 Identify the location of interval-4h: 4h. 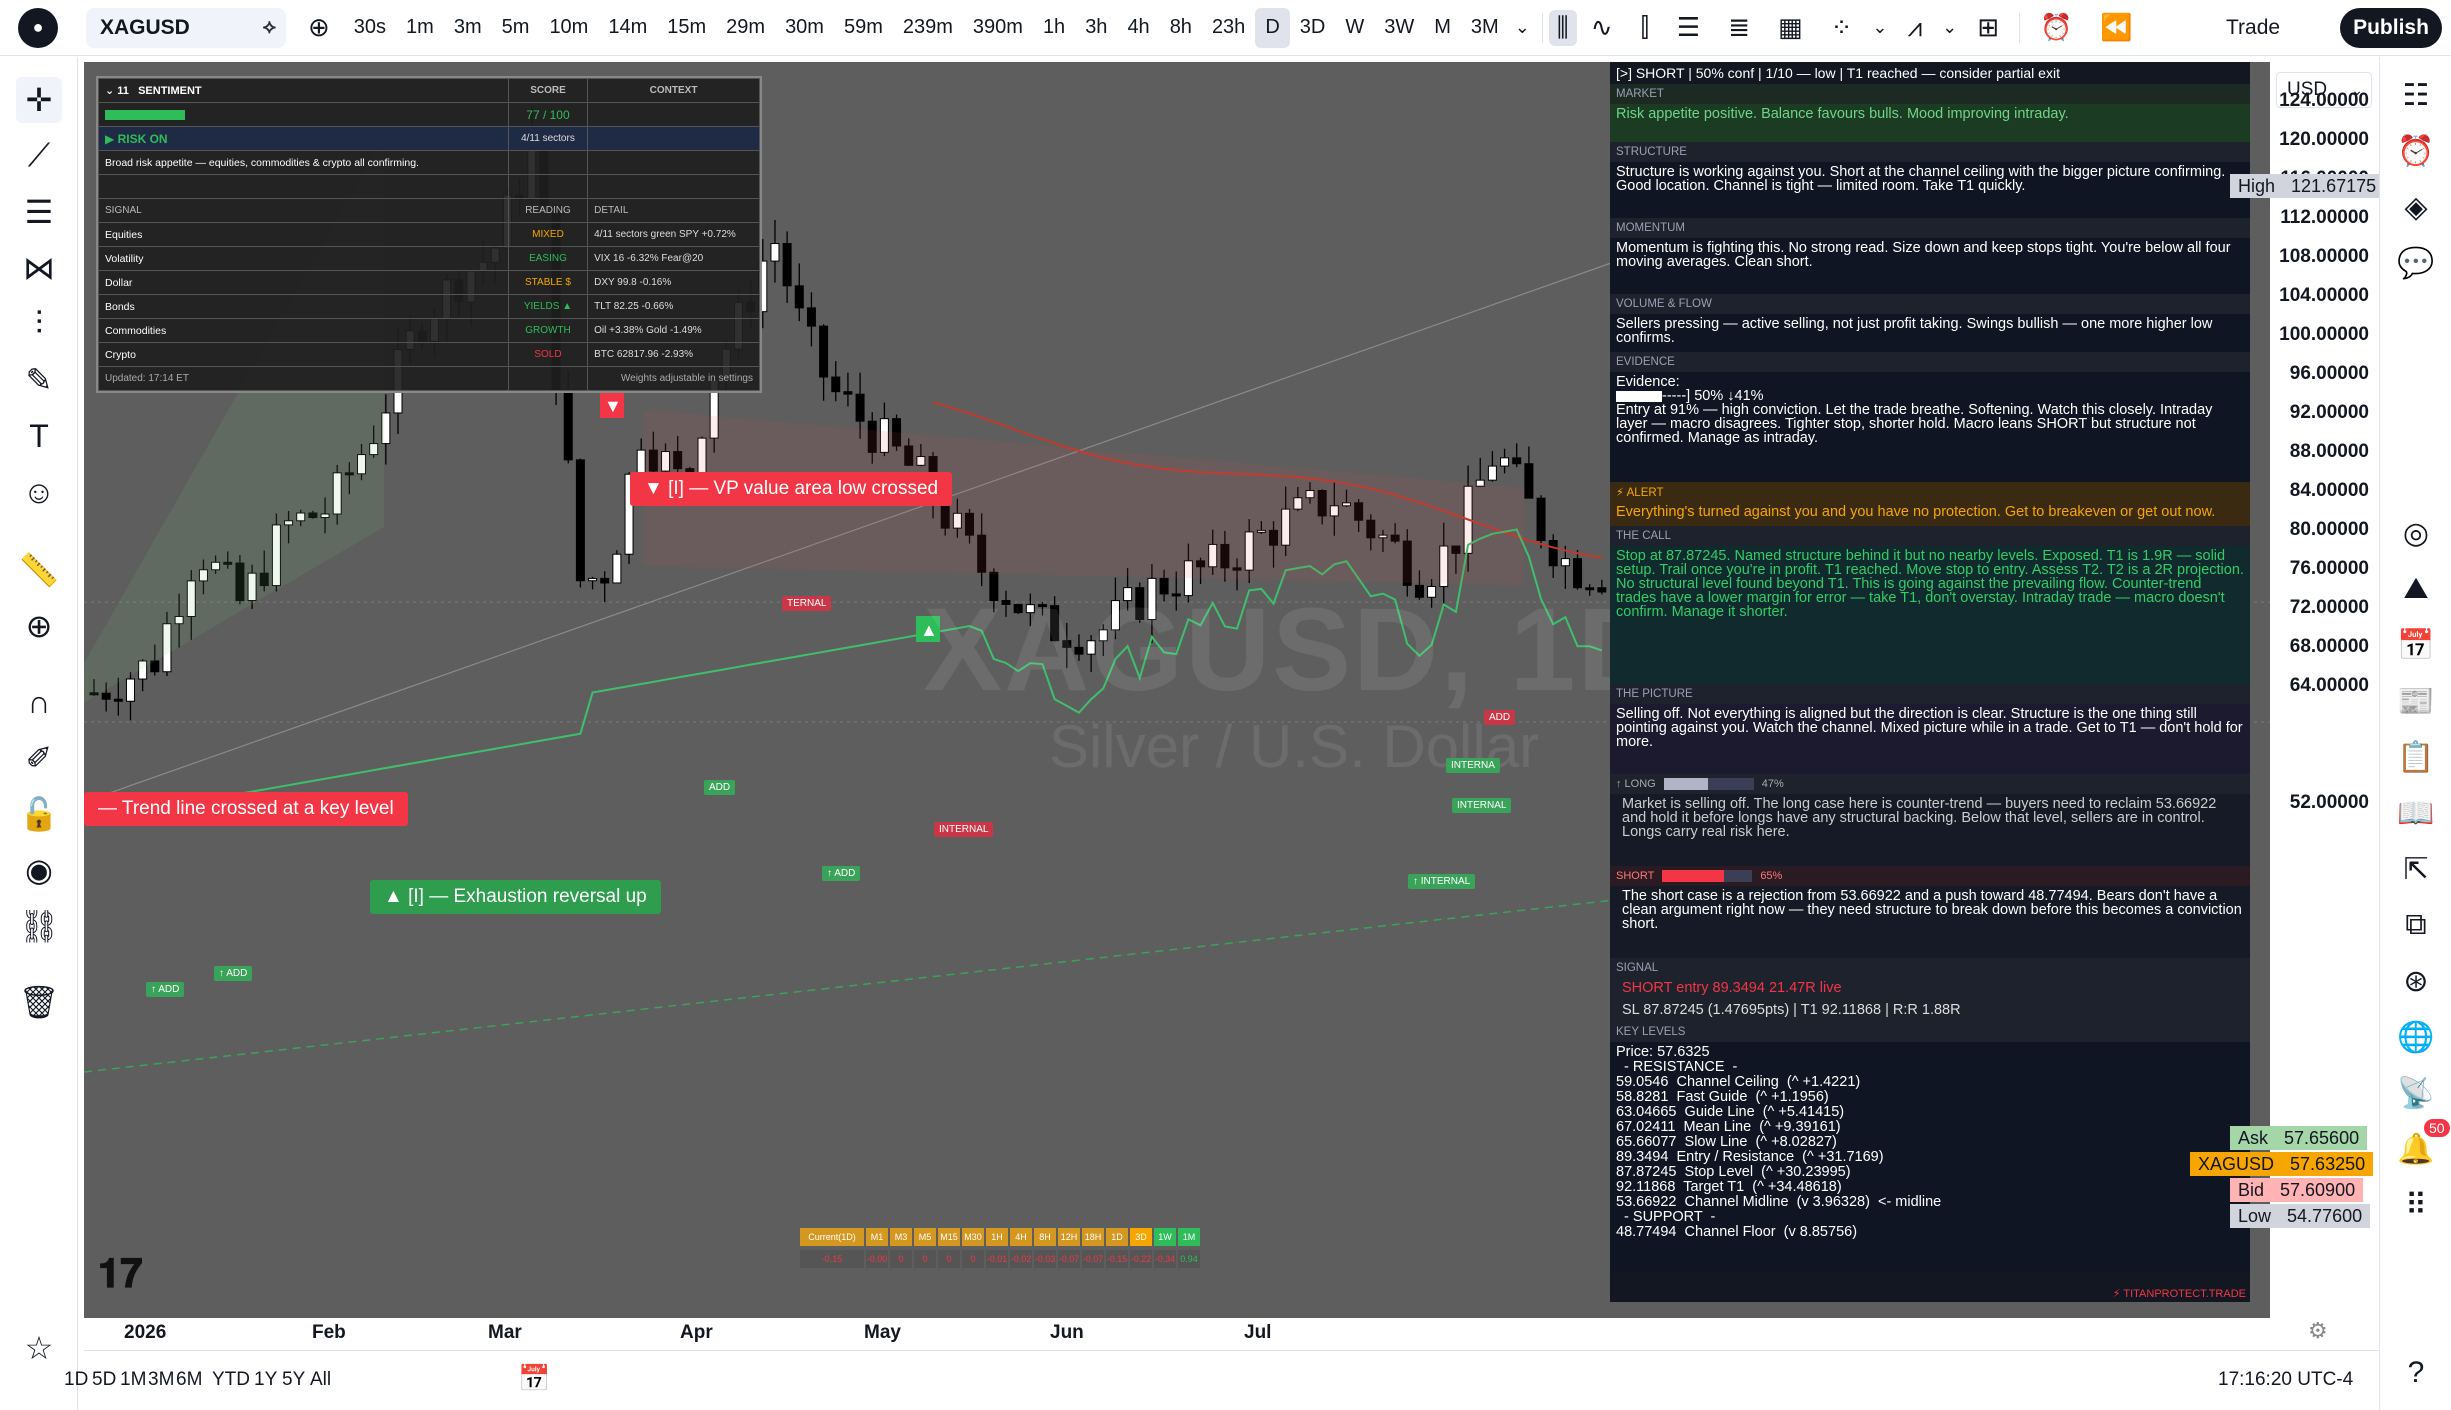
(1138, 28).